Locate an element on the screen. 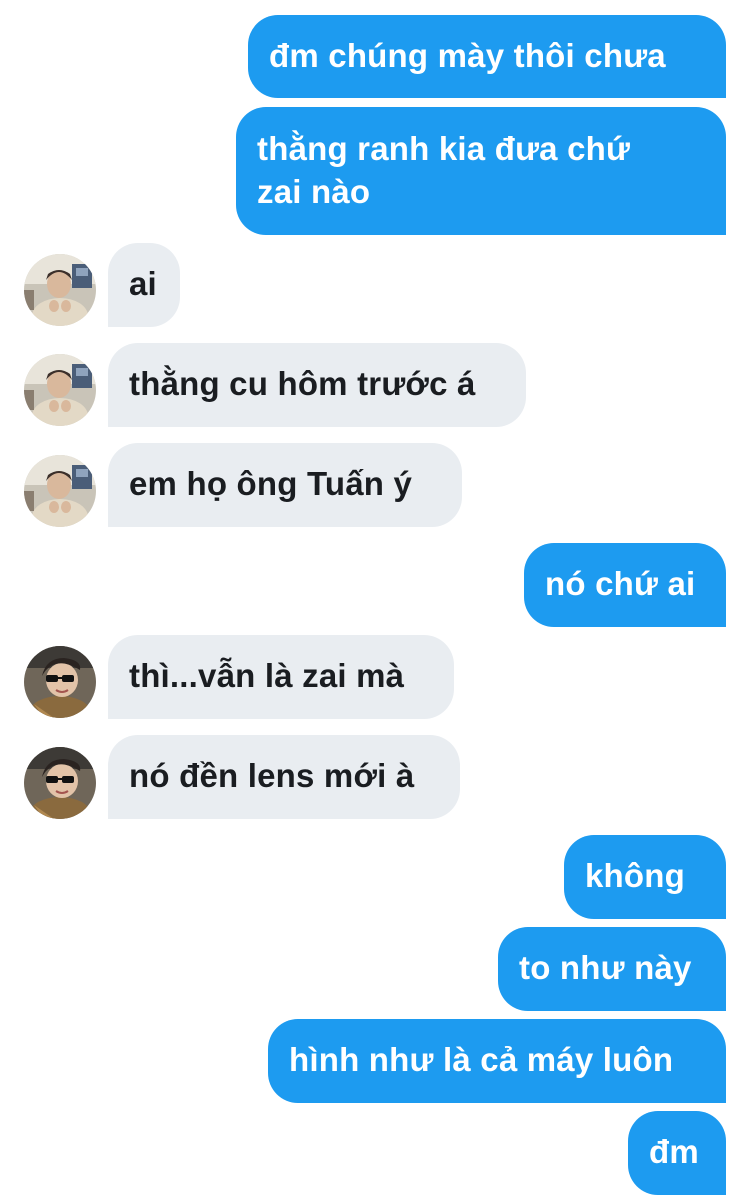  message-text: thì...vẫn là zai mà is located at coordinates (267, 675).